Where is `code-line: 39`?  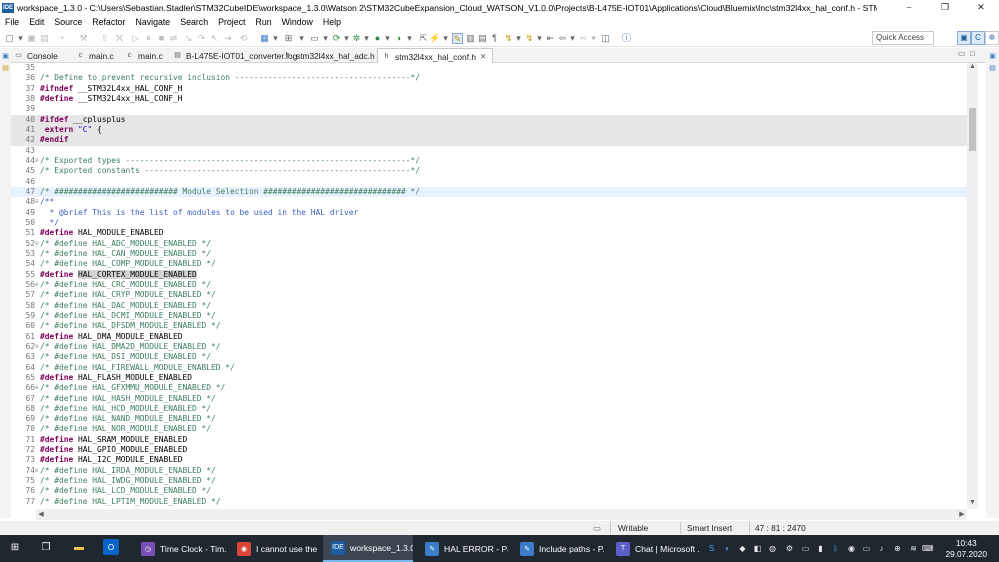 code-line: 39 is located at coordinates (489, 109).